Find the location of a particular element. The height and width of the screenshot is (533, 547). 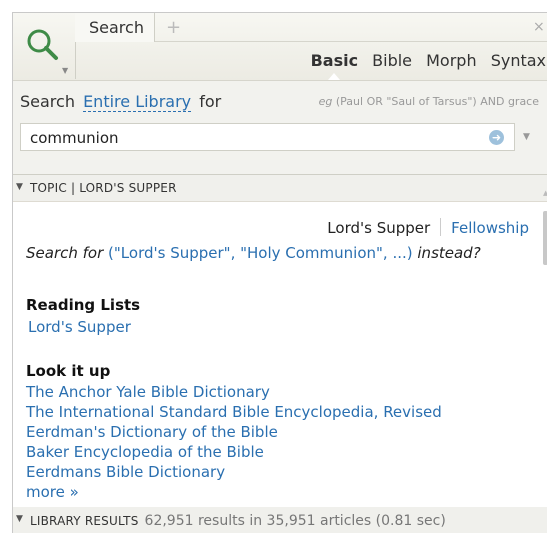

topic-lords-supper: Lord's Supper is located at coordinates (378, 228).